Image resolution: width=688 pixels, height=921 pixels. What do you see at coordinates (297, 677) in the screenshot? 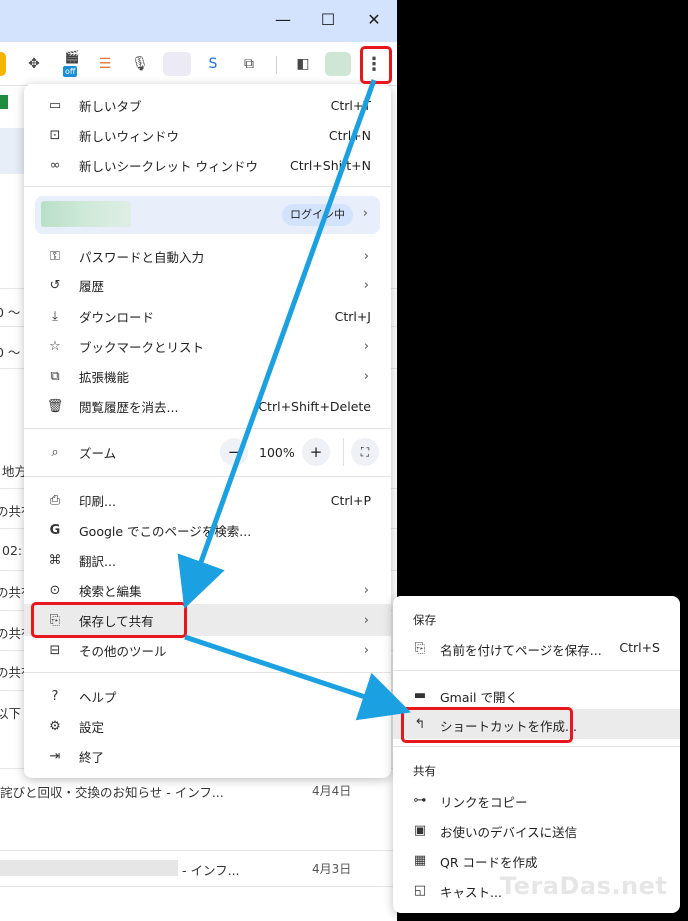
I see `arrow-save-to-shortcut` at bounding box center [297, 677].